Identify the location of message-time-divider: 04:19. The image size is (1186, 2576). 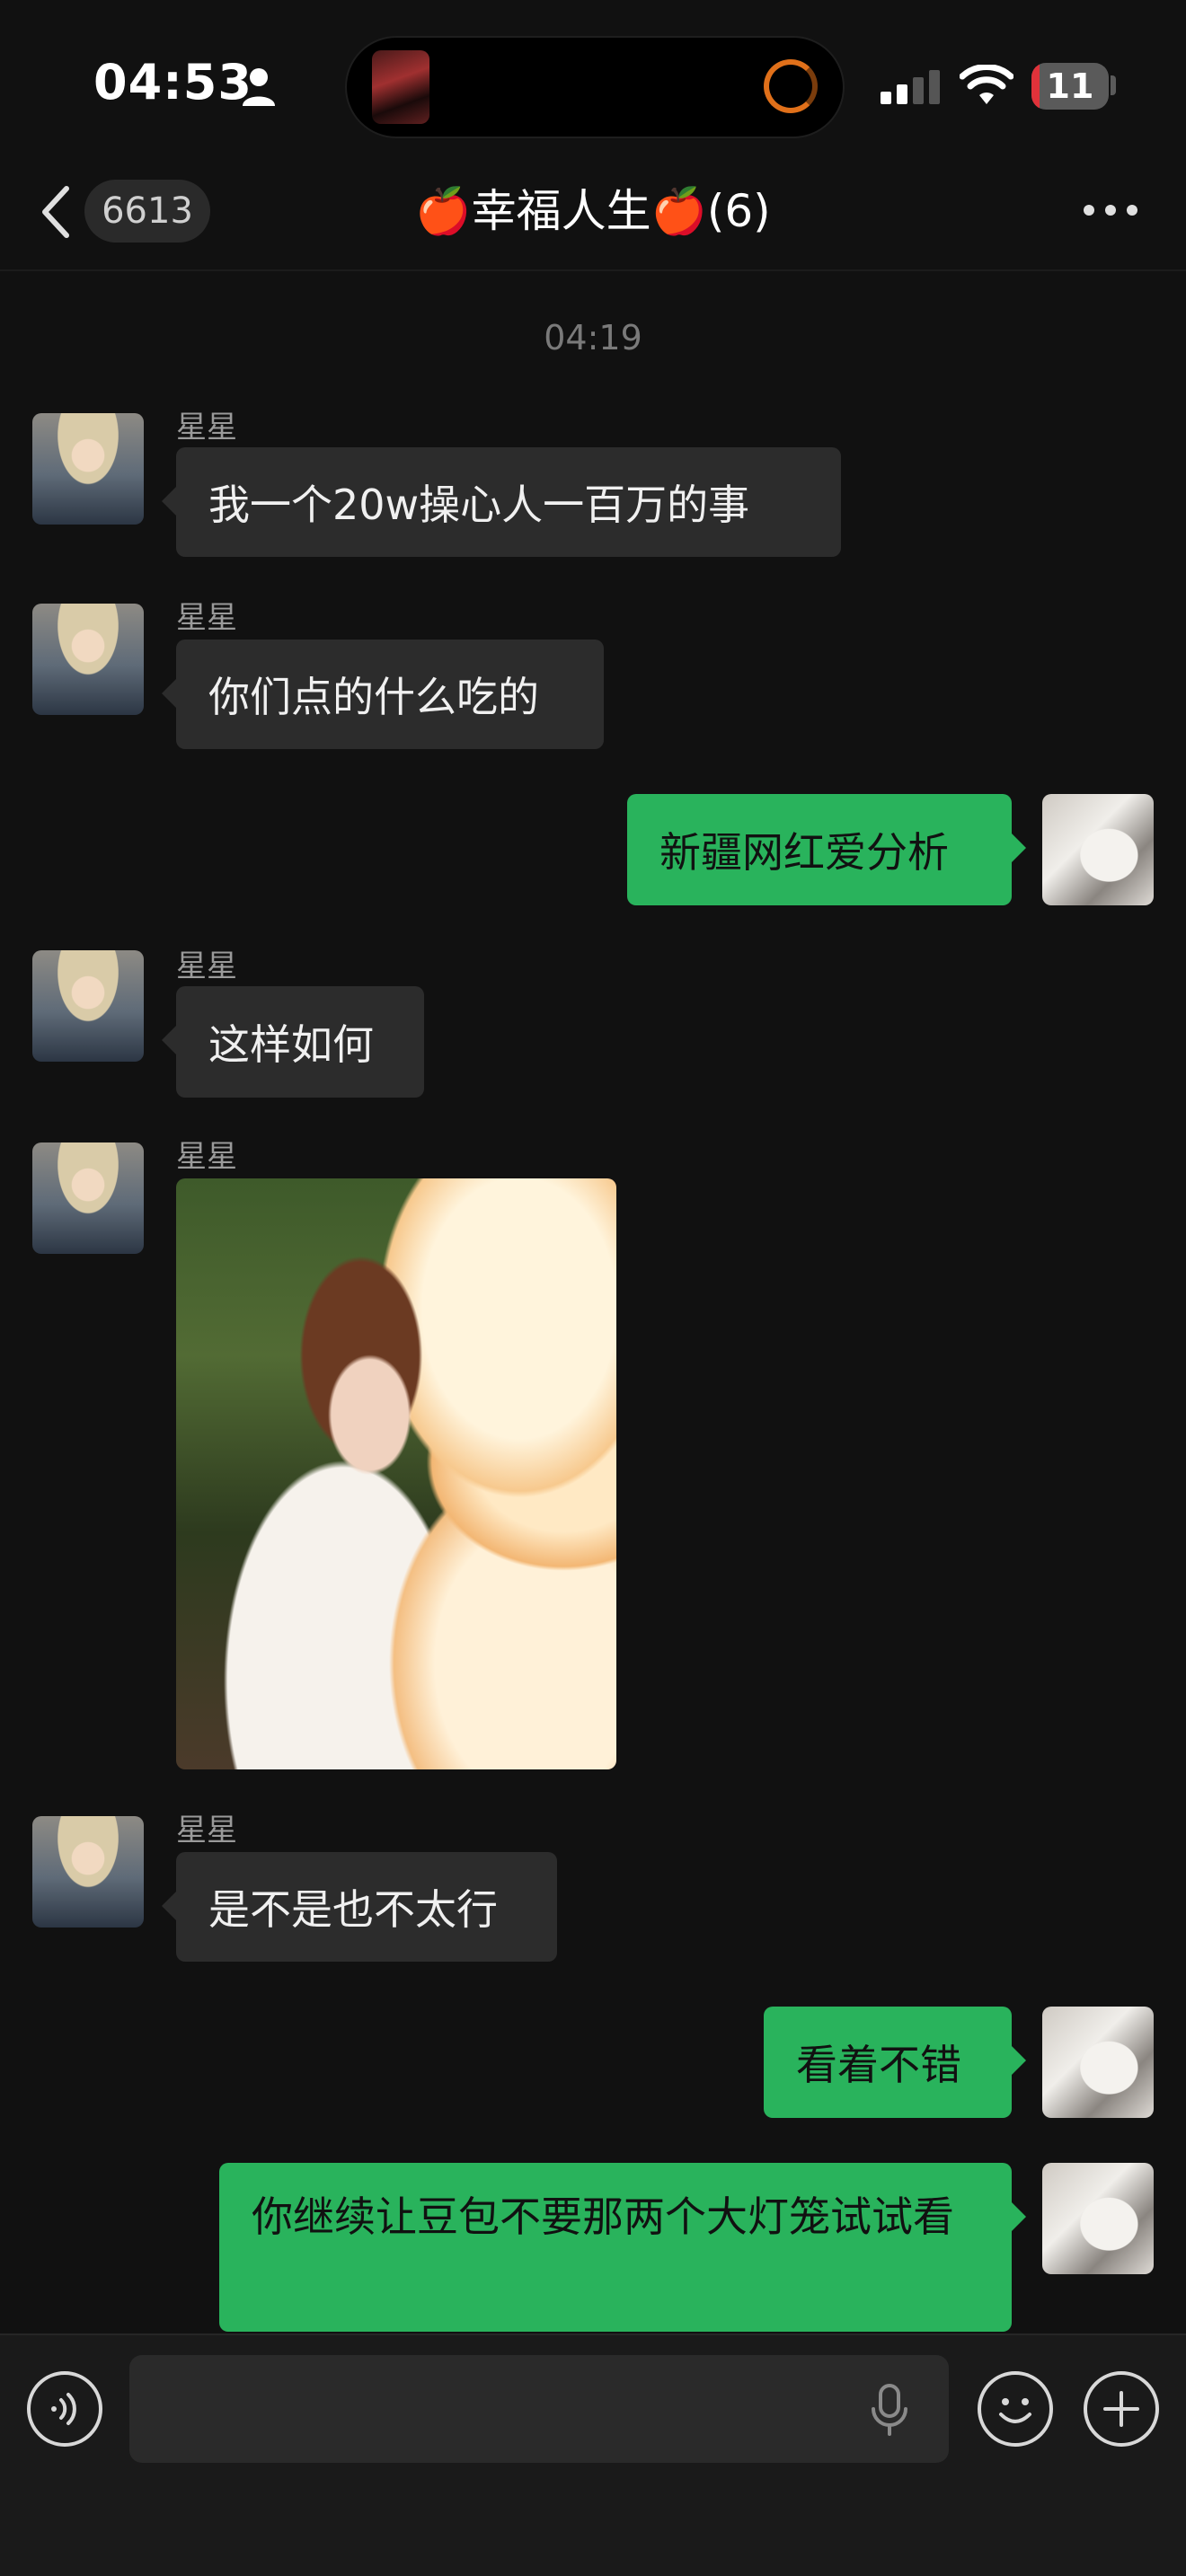
(593, 337).